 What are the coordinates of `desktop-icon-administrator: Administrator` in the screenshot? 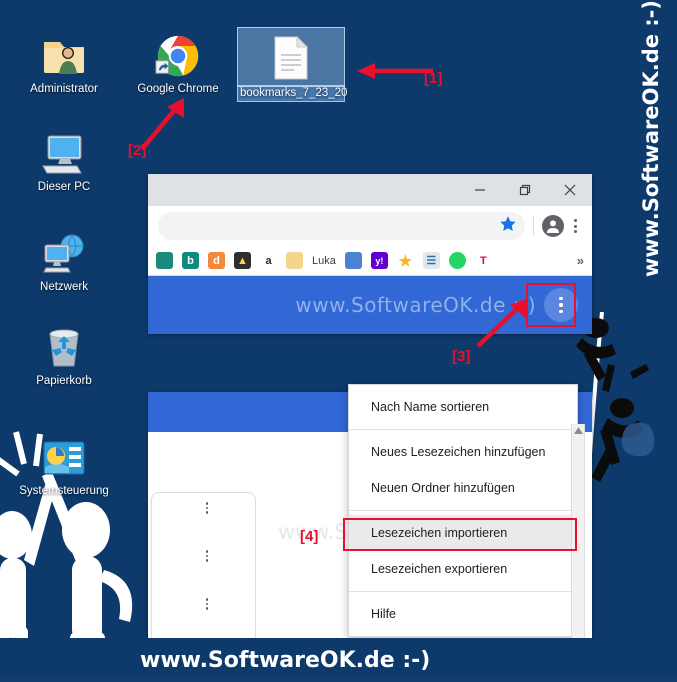 It's located at (64, 63).